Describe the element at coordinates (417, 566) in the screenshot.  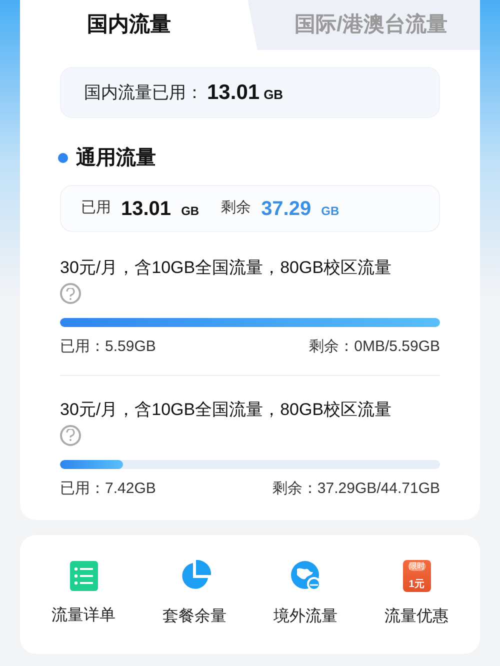
I see `badge-text: 限时` at that location.